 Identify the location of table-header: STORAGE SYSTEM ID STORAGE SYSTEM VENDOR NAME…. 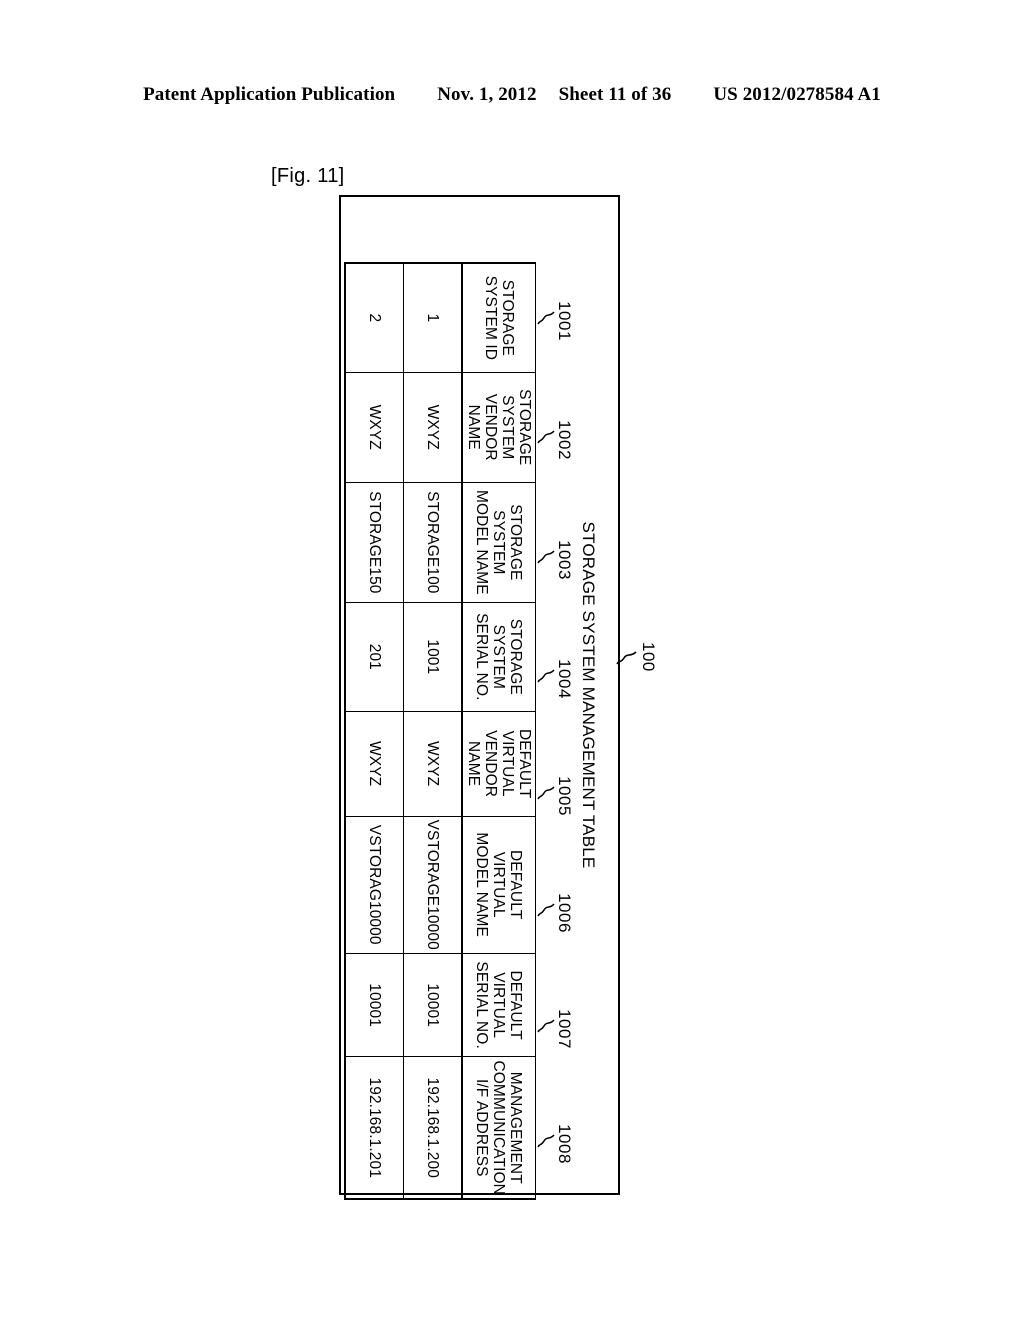
(499, 731).